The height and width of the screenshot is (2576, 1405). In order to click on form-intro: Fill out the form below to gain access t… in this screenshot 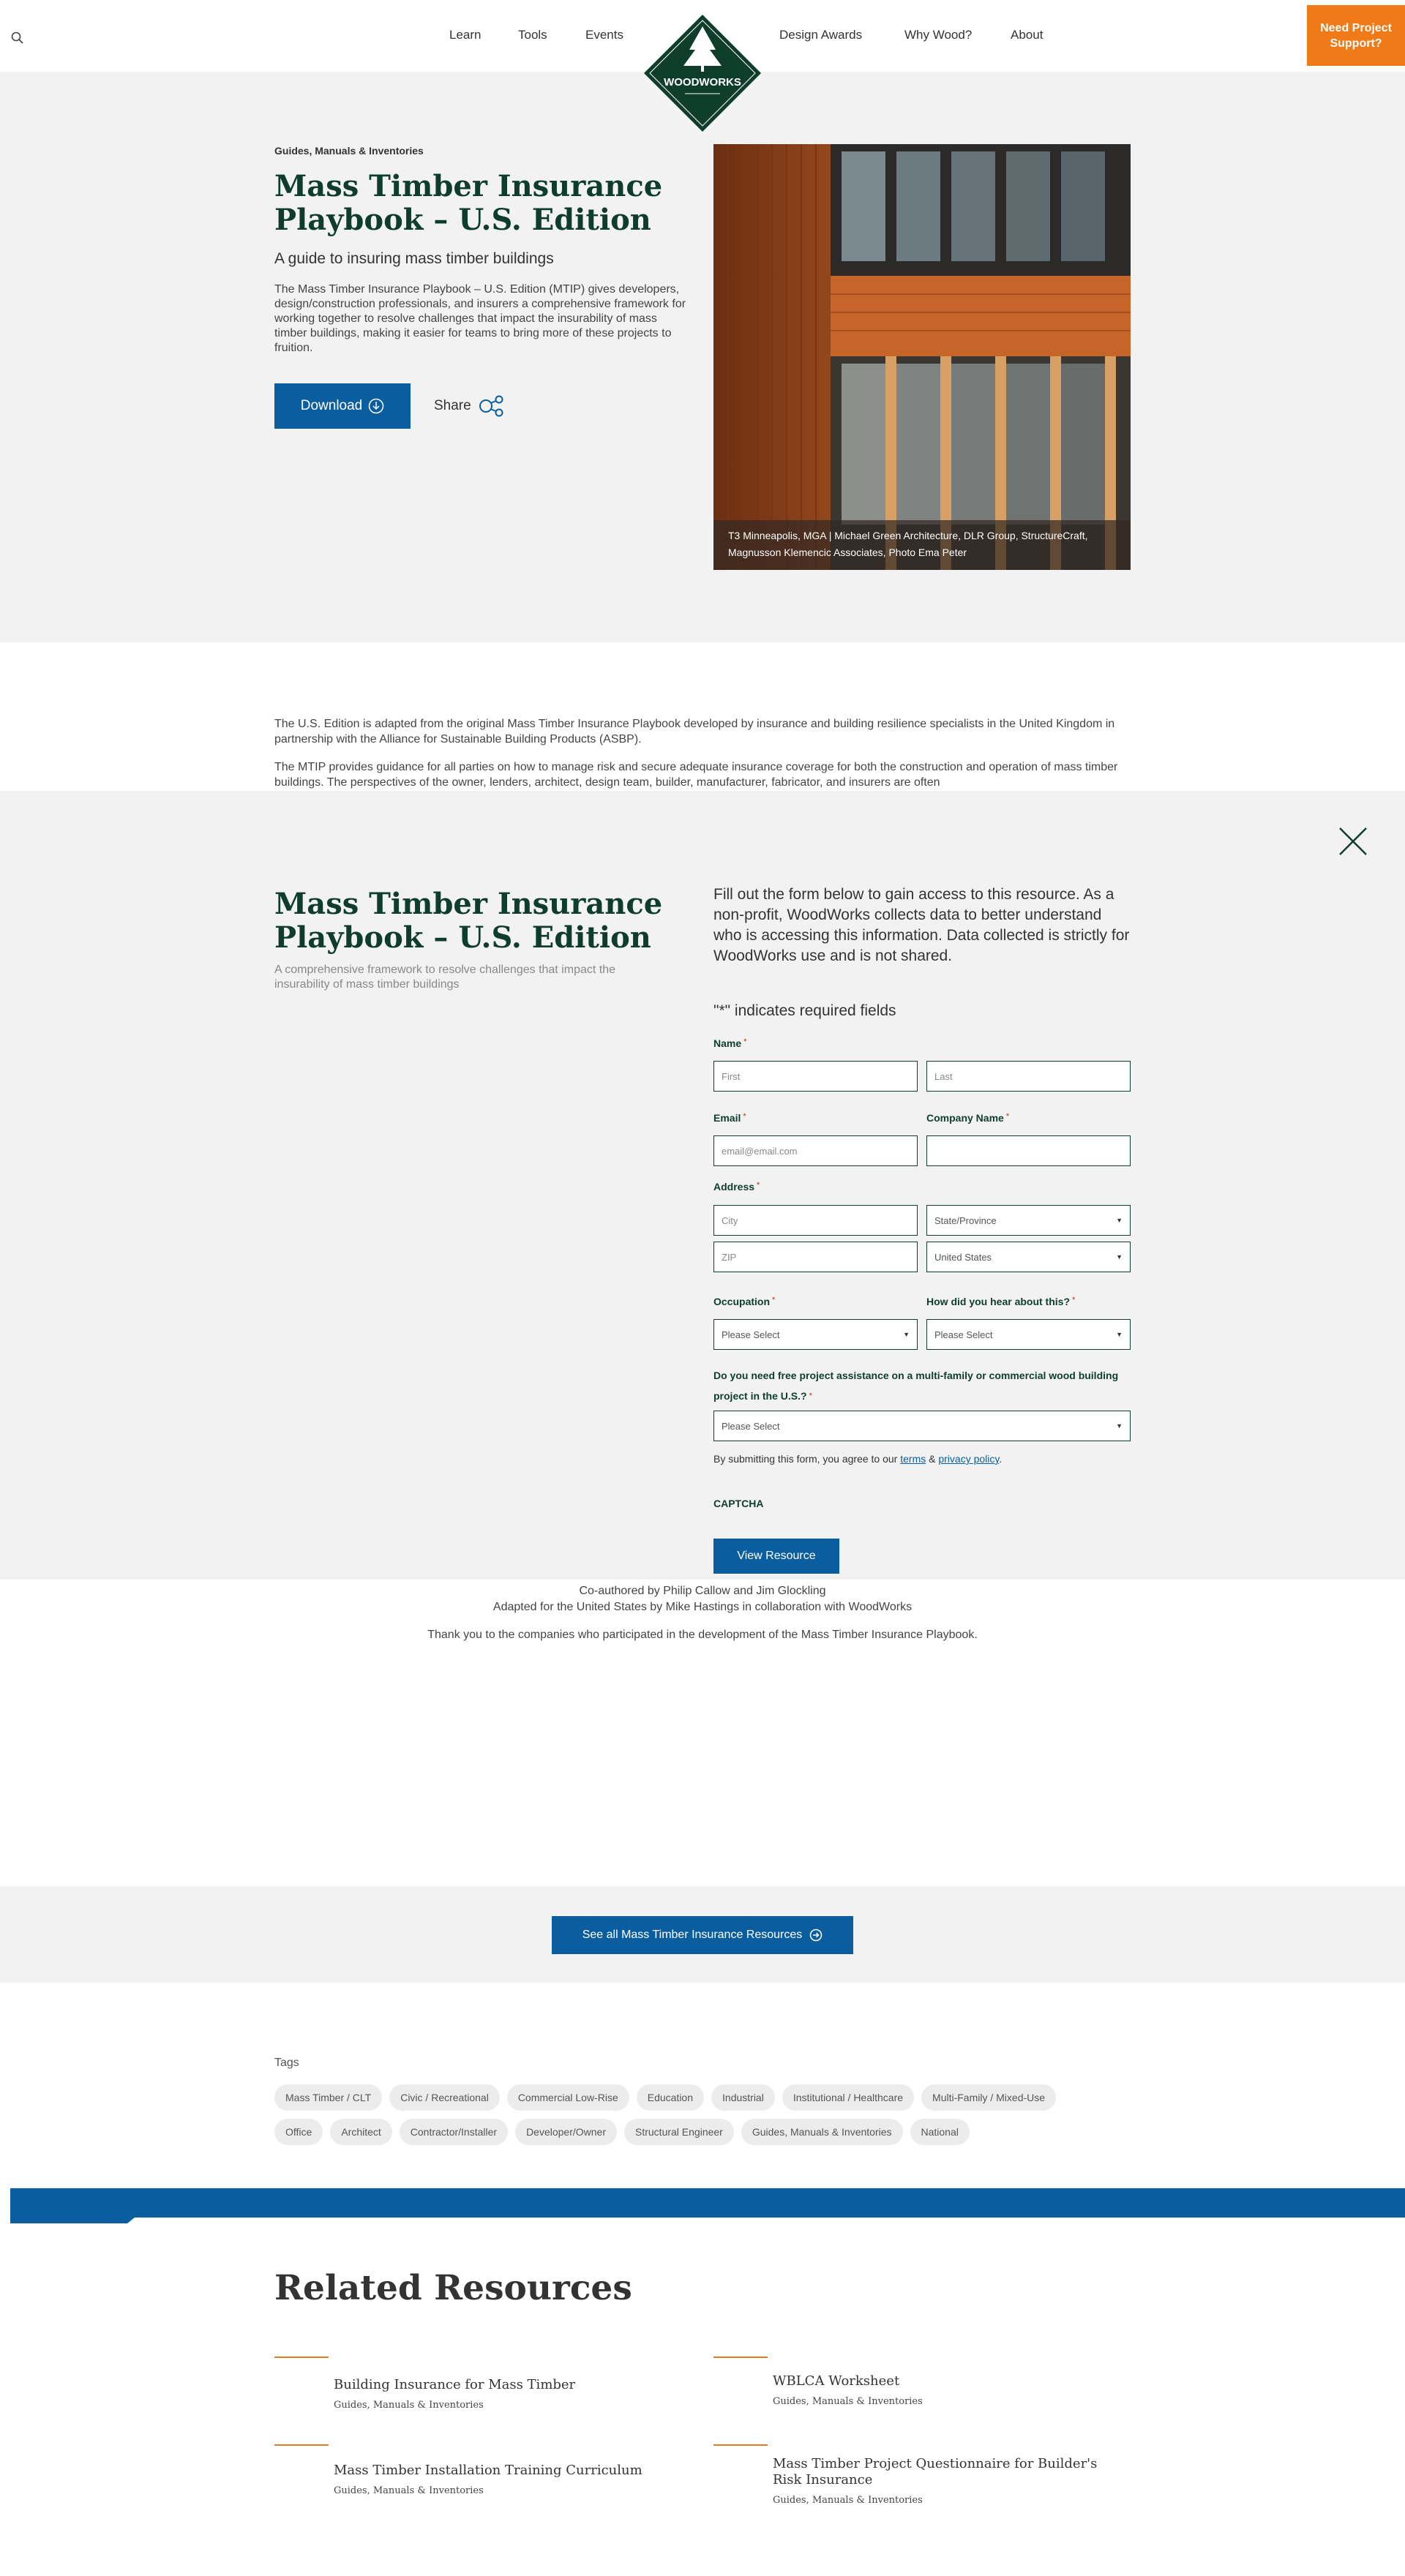, I will do `click(922, 925)`.